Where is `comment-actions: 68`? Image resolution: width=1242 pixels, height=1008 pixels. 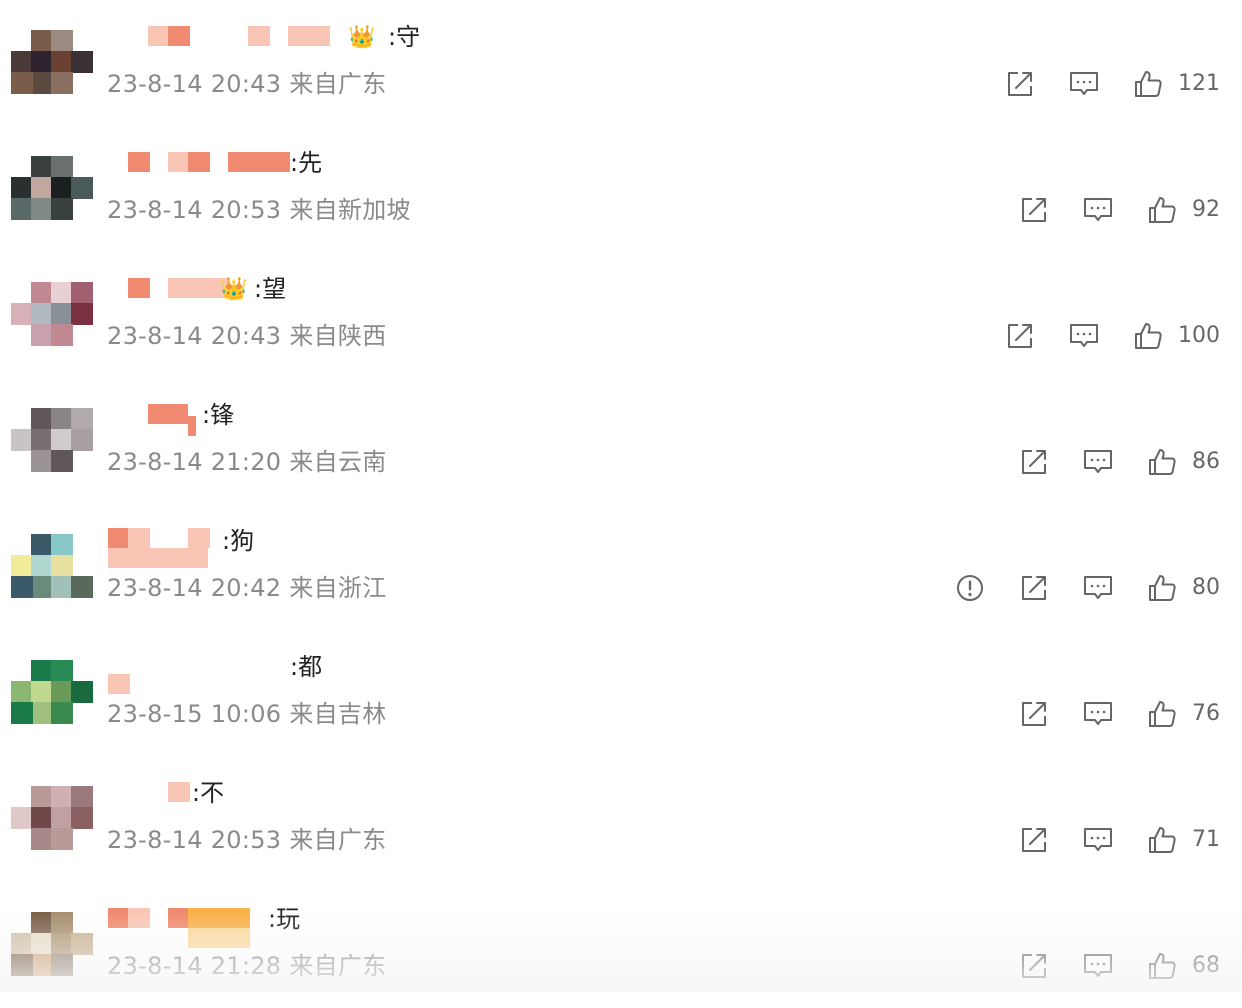 comment-actions: 68 is located at coordinates (1119, 966).